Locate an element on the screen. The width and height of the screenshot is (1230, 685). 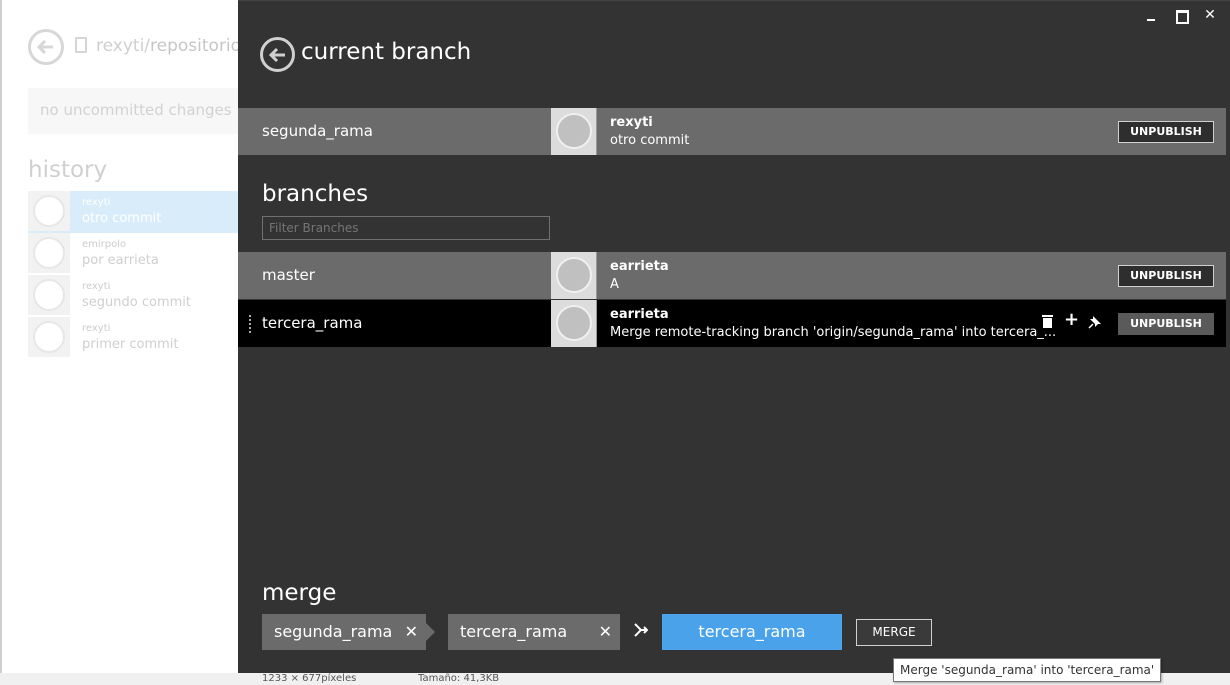
uncommitted-changes-box: no uncommitted changes is located at coordinates (133, 111).